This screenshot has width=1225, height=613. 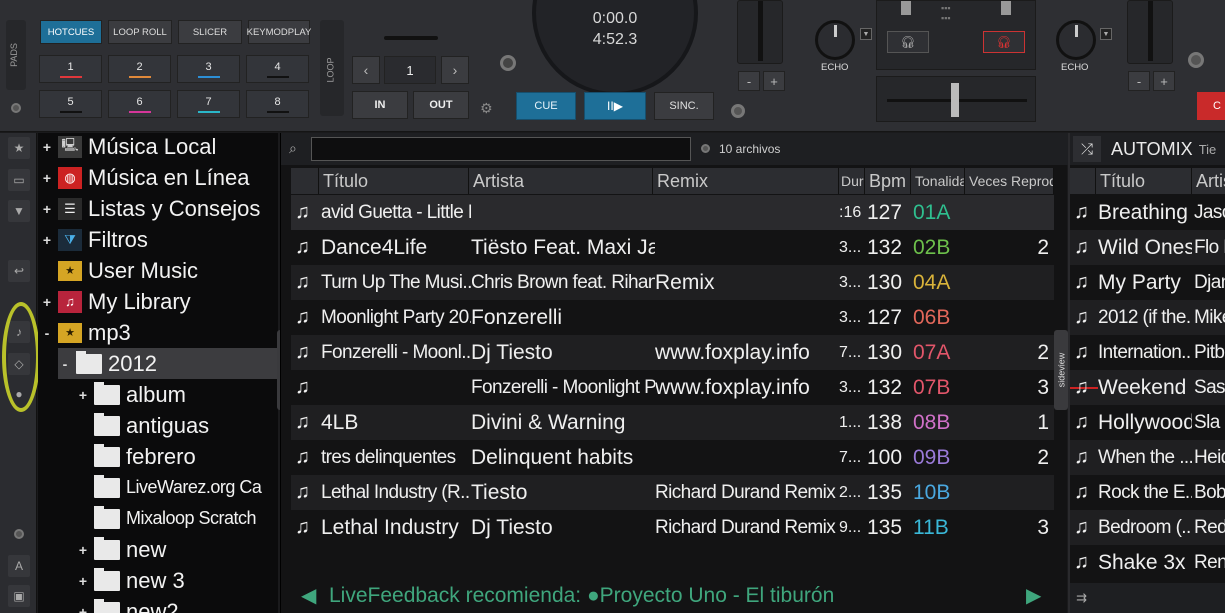 What do you see at coordinates (71, 32) in the screenshot?
I see `hotcues-button: HOTCUES` at bounding box center [71, 32].